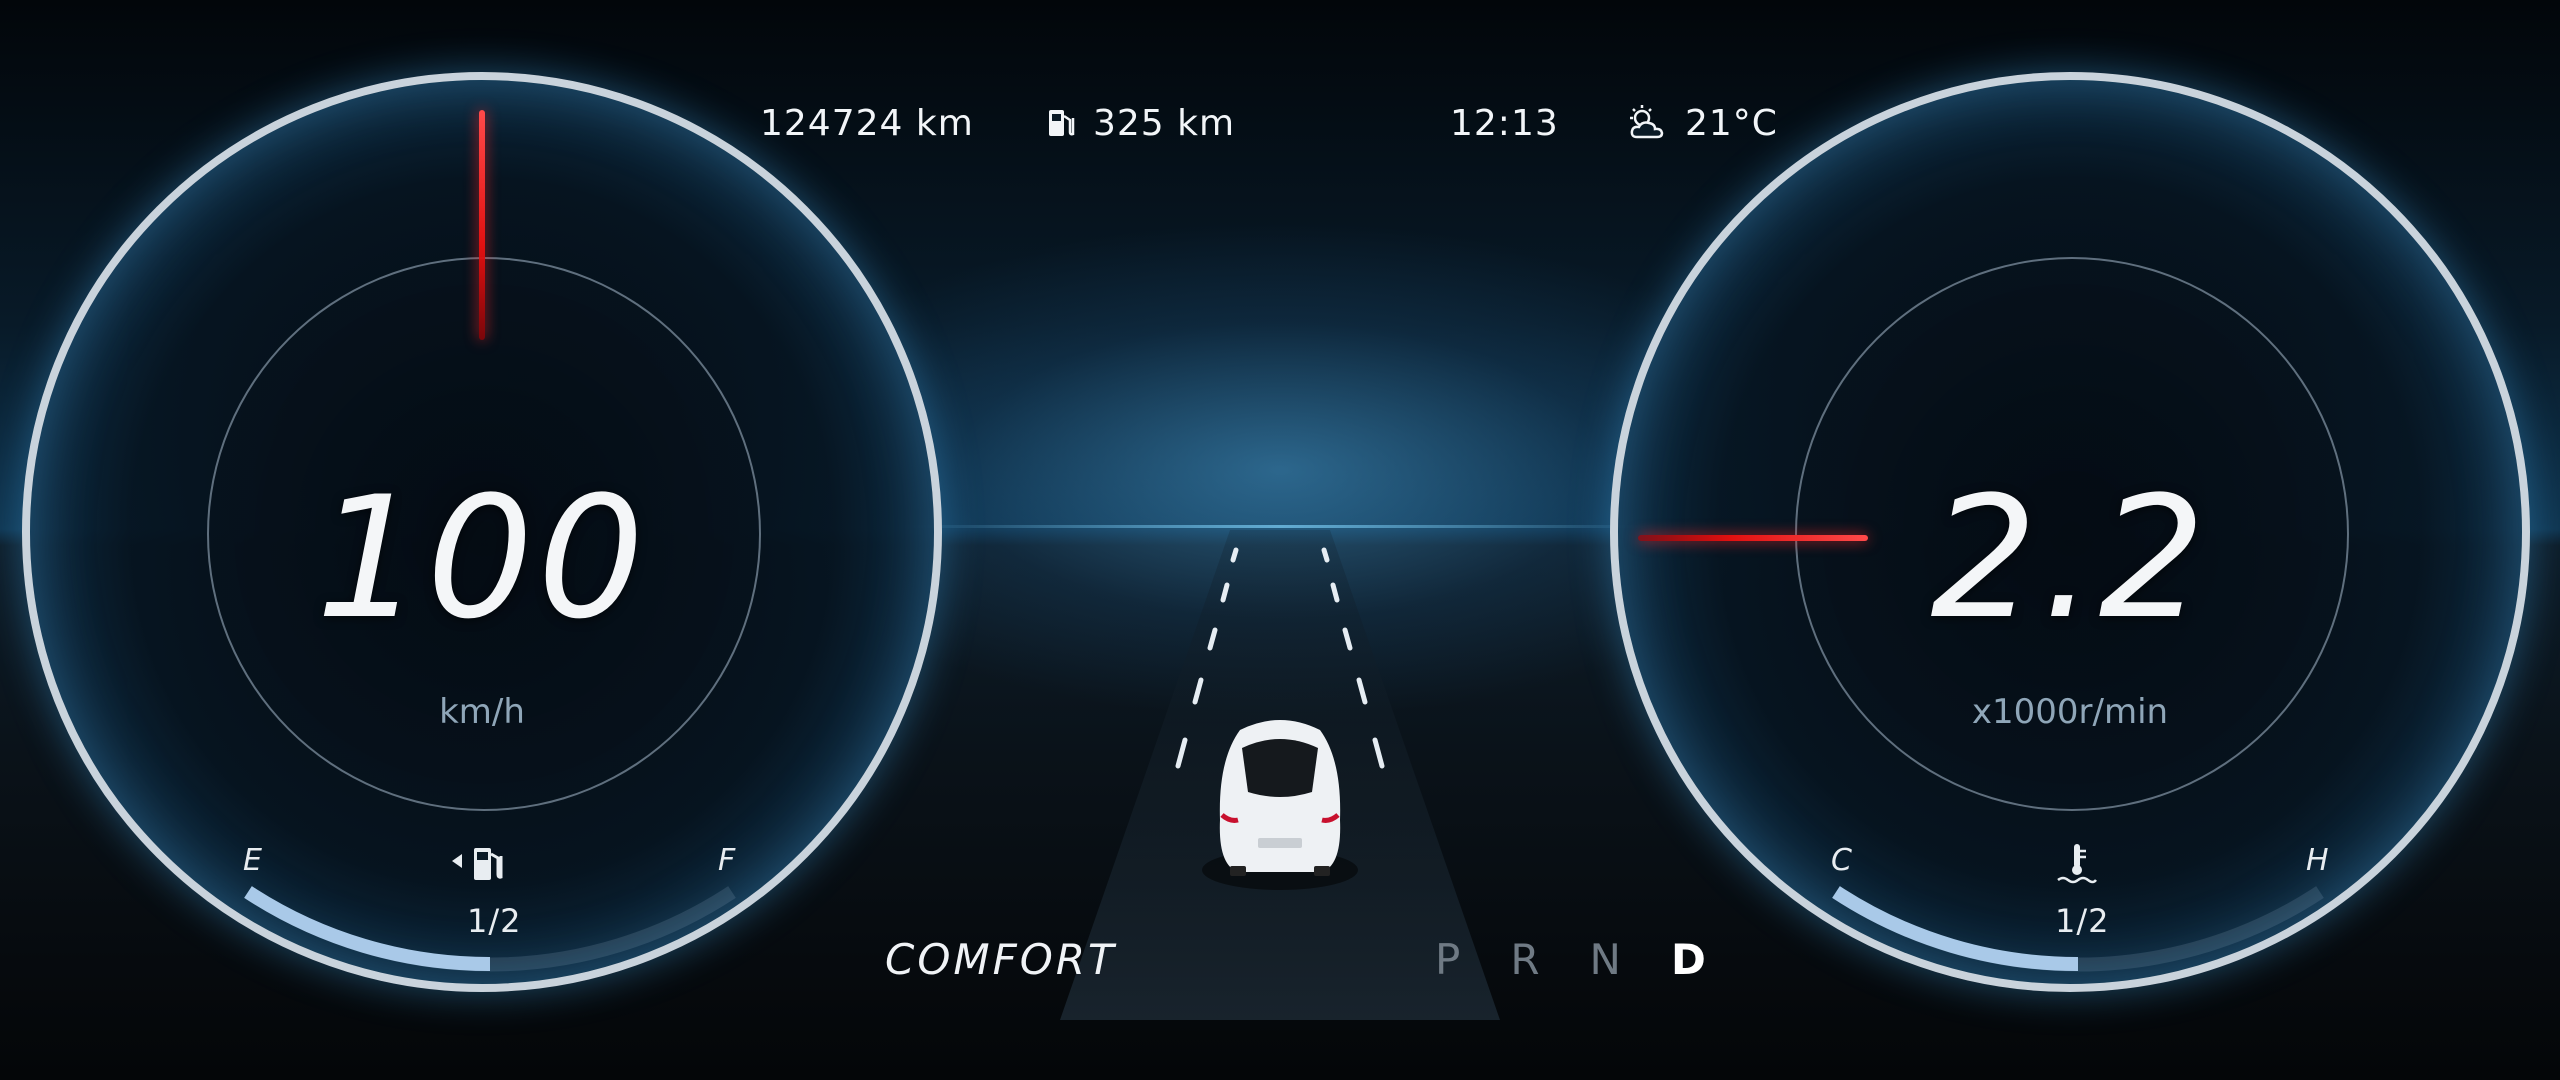  Describe the element at coordinates (2082, 921) in the screenshot. I see `temp-level-text: 1/2` at that location.